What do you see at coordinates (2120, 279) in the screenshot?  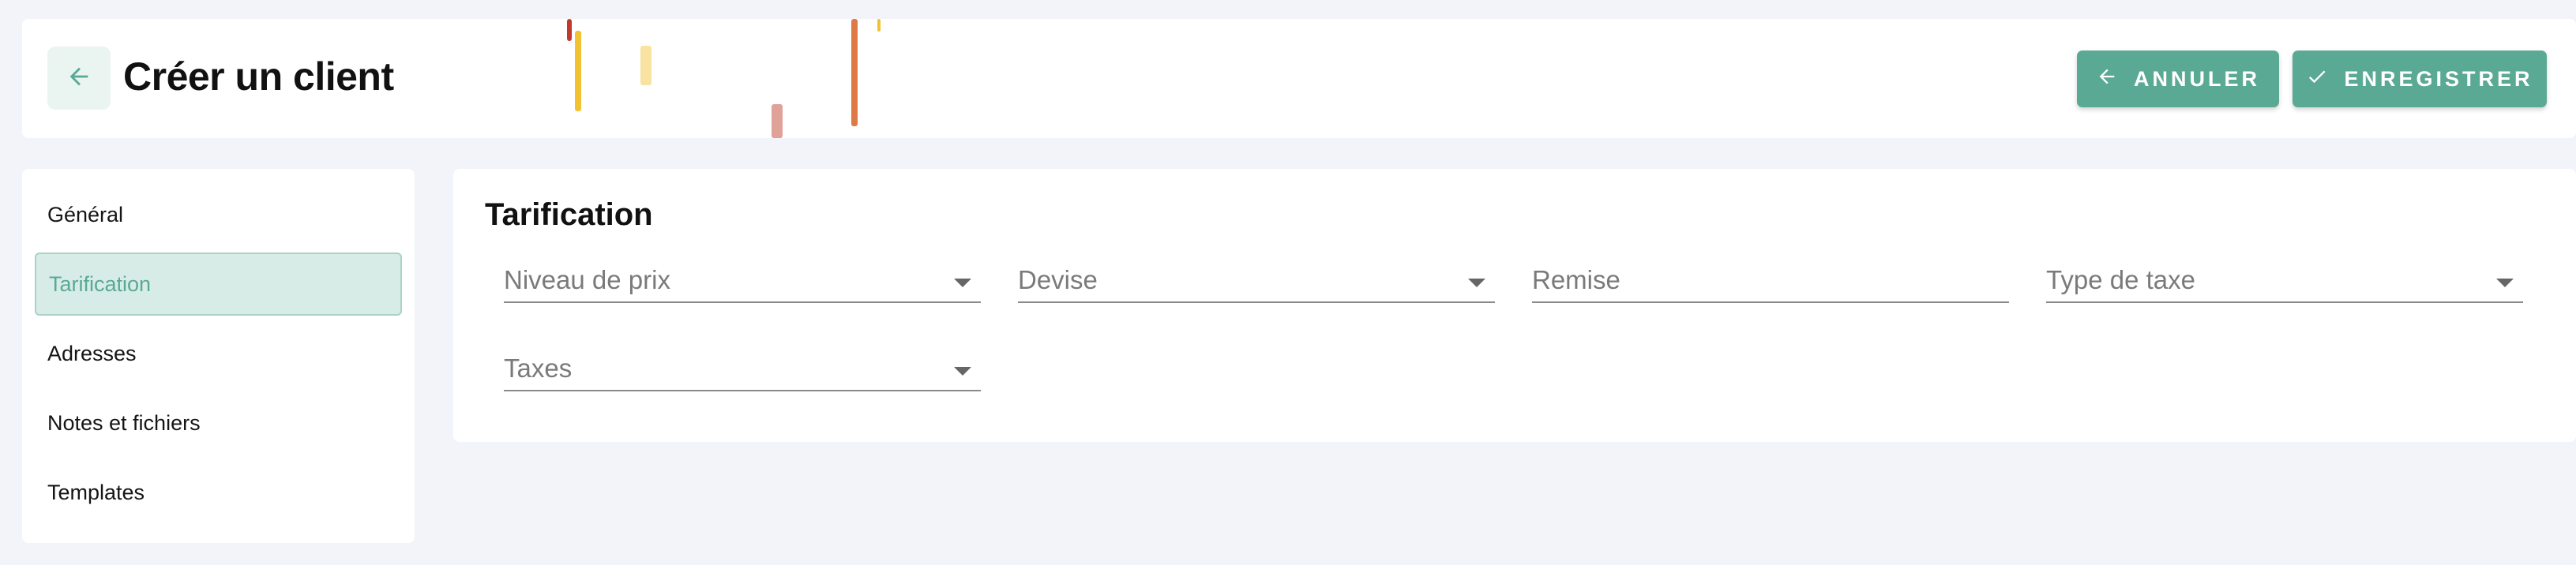 I see `field-label: Type de taxe` at bounding box center [2120, 279].